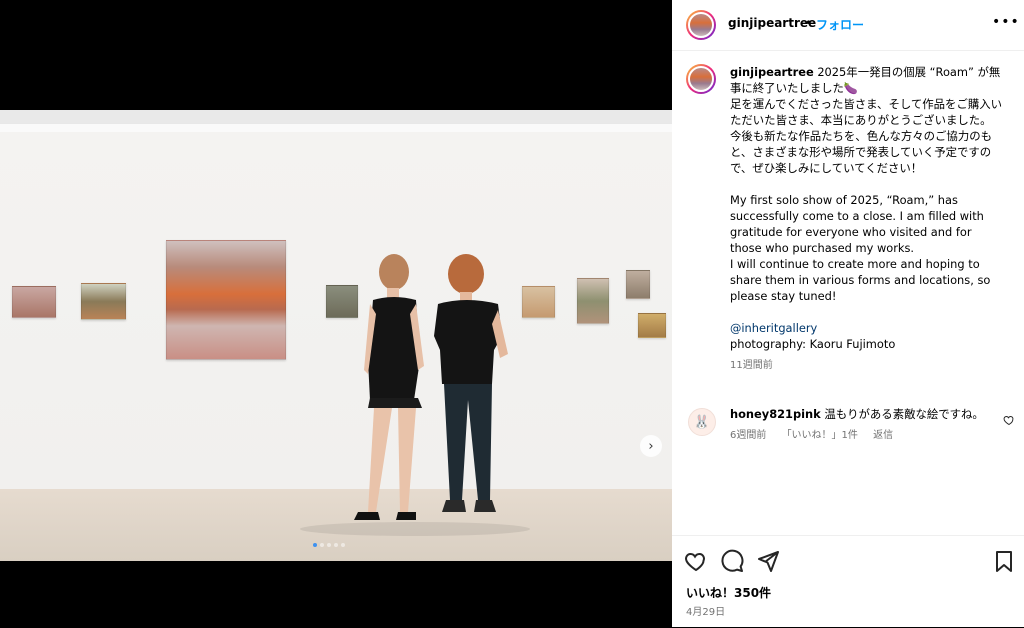  Describe the element at coordinates (1004, 561) in the screenshot. I see `bookmark-icon` at that location.